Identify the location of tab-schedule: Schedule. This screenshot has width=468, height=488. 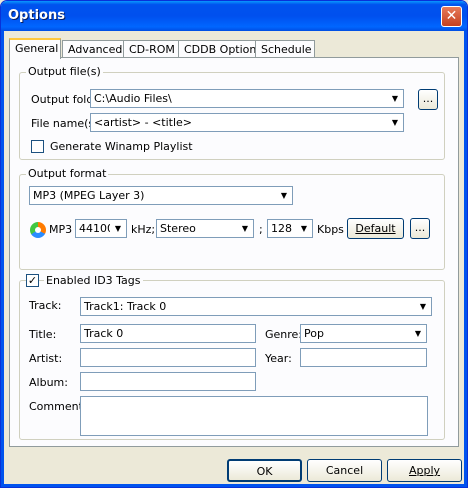
(285, 49).